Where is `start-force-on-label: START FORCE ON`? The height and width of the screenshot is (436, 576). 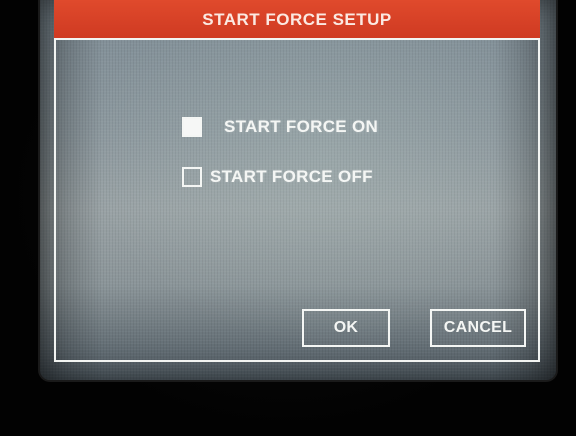
start-force-on-label: START FORCE ON is located at coordinates (301, 126).